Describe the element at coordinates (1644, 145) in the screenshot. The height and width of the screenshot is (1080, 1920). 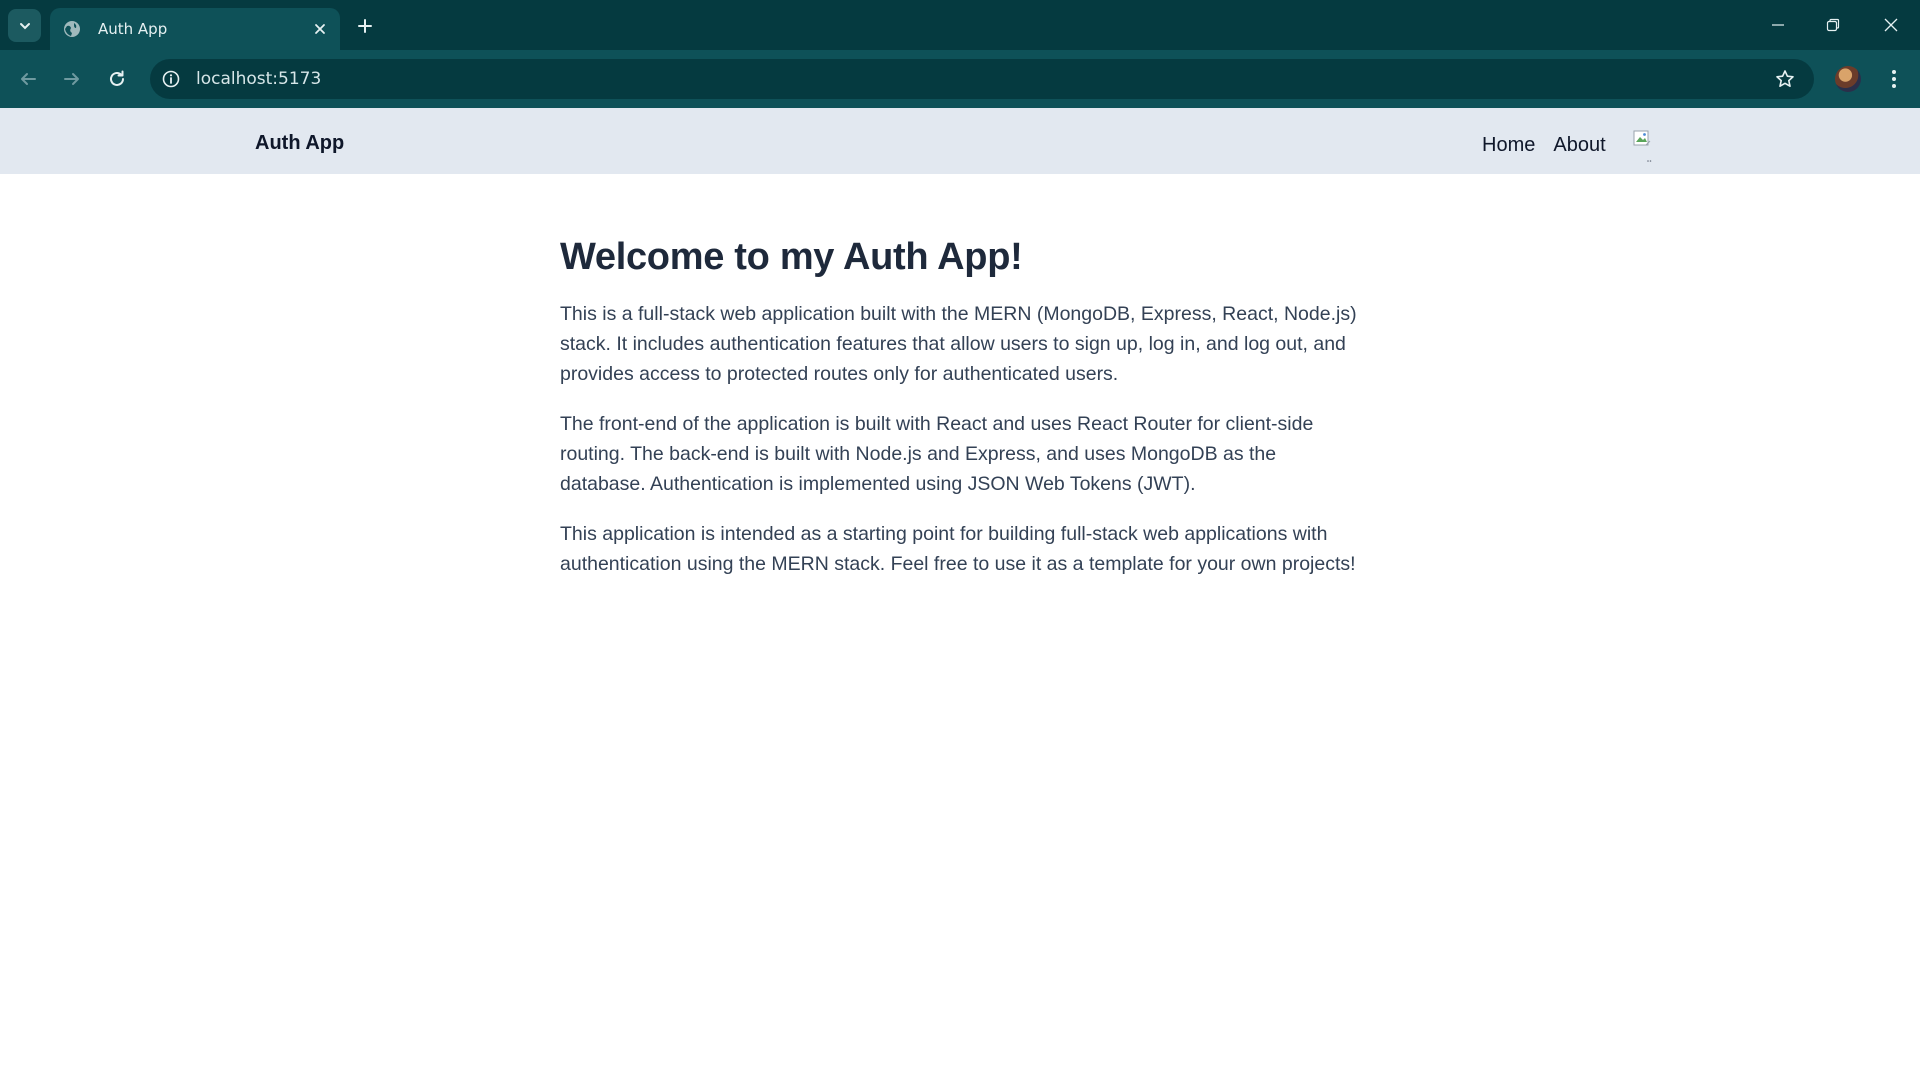
I see `broken-image-icon` at that location.